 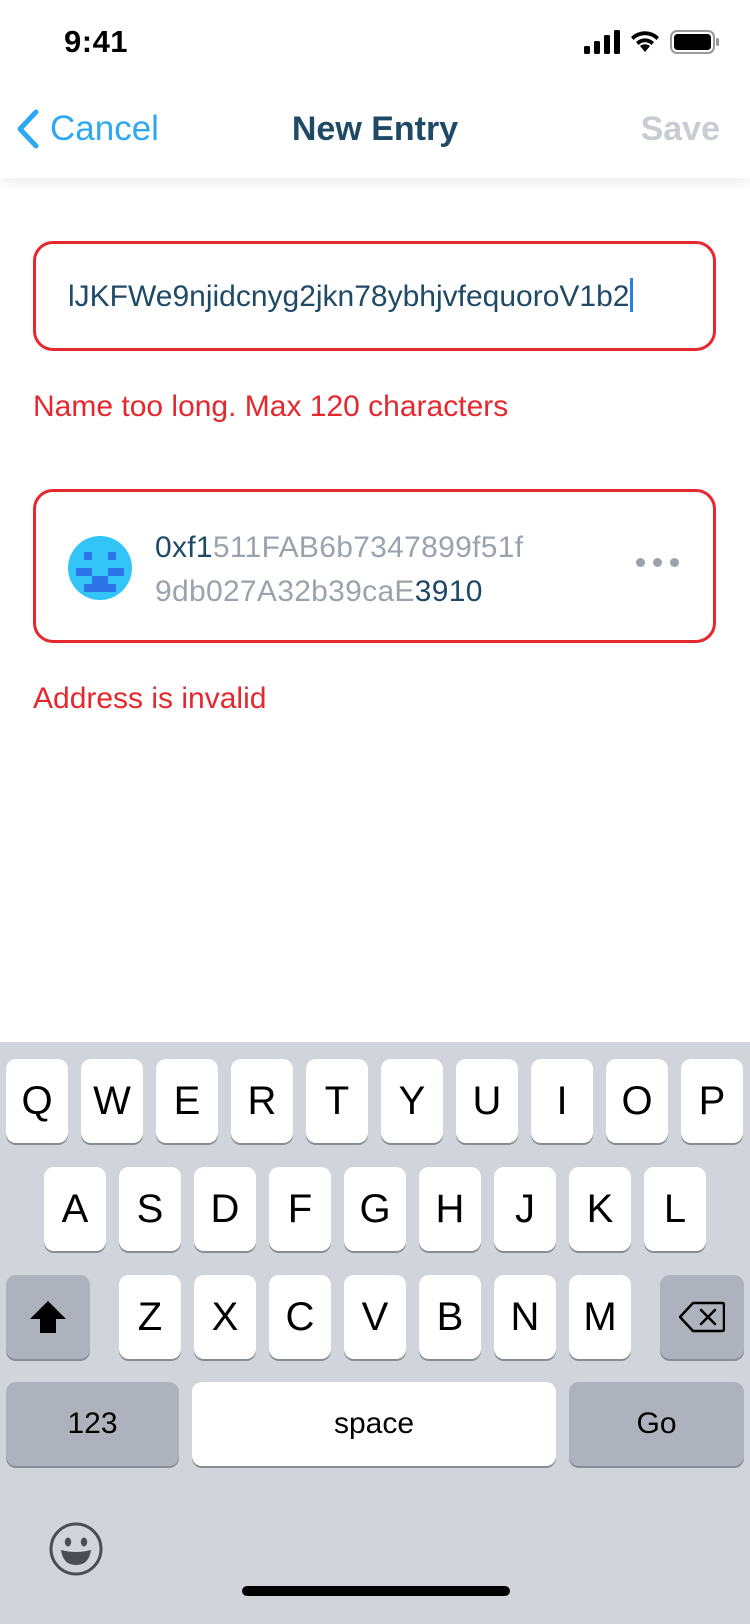 What do you see at coordinates (285, 591) in the screenshot?
I see `address-middle-line2: 9db027A32b39caE` at bounding box center [285, 591].